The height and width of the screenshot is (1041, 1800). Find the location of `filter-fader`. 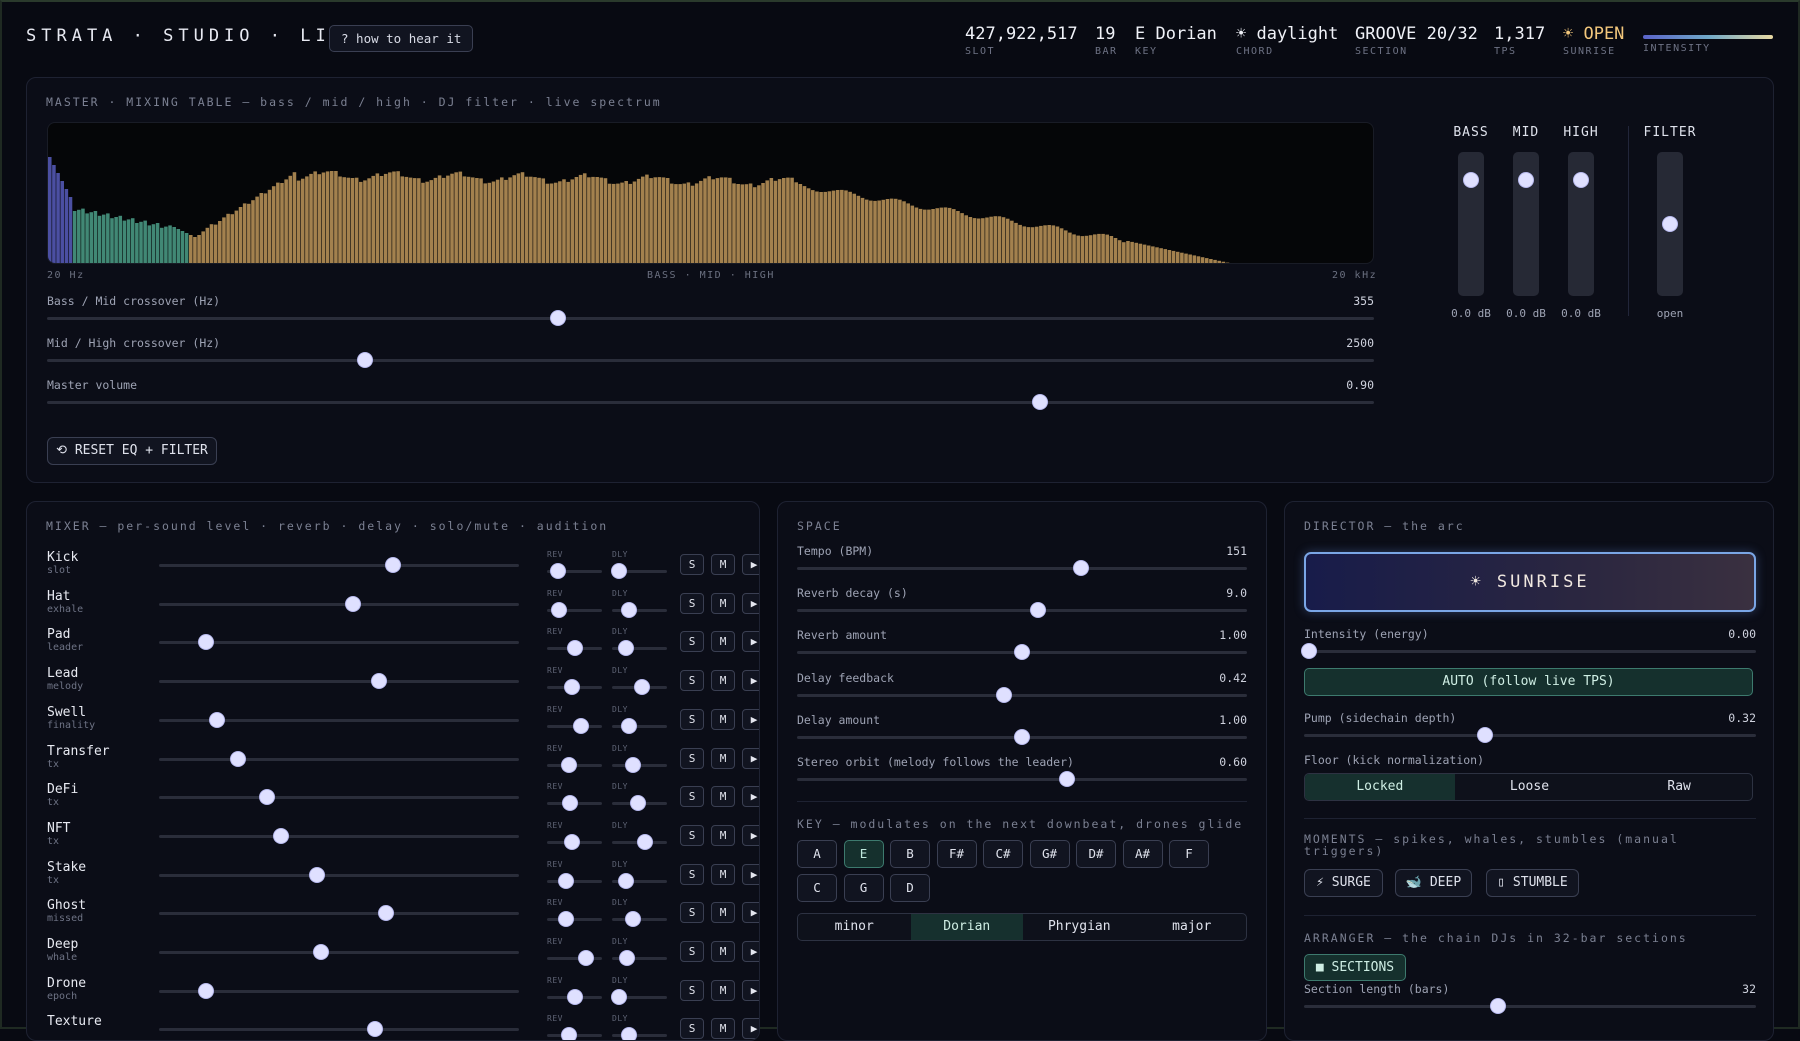

filter-fader is located at coordinates (1670, 224).